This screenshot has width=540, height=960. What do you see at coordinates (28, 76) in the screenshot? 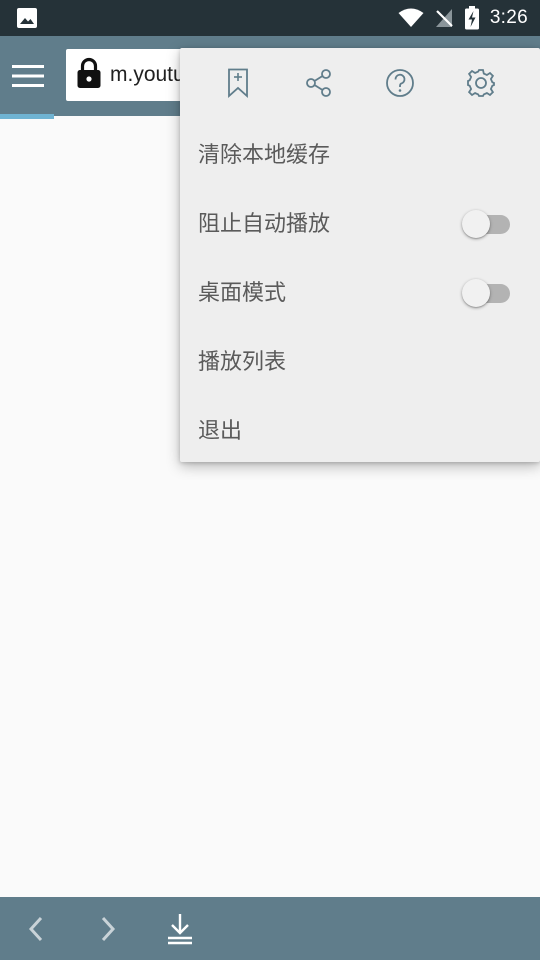
I see `hamburger-menu-icon` at bounding box center [28, 76].